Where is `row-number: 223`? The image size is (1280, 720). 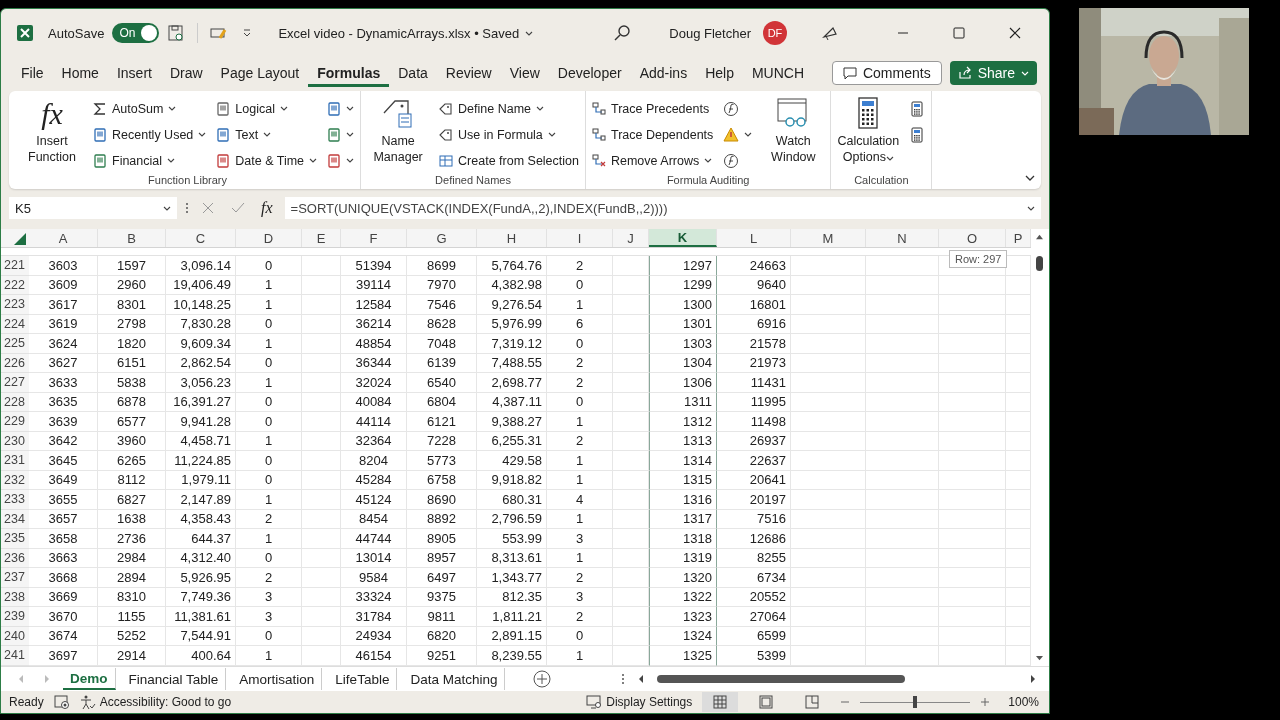
row-number: 223 is located at coordinates (15, 305).